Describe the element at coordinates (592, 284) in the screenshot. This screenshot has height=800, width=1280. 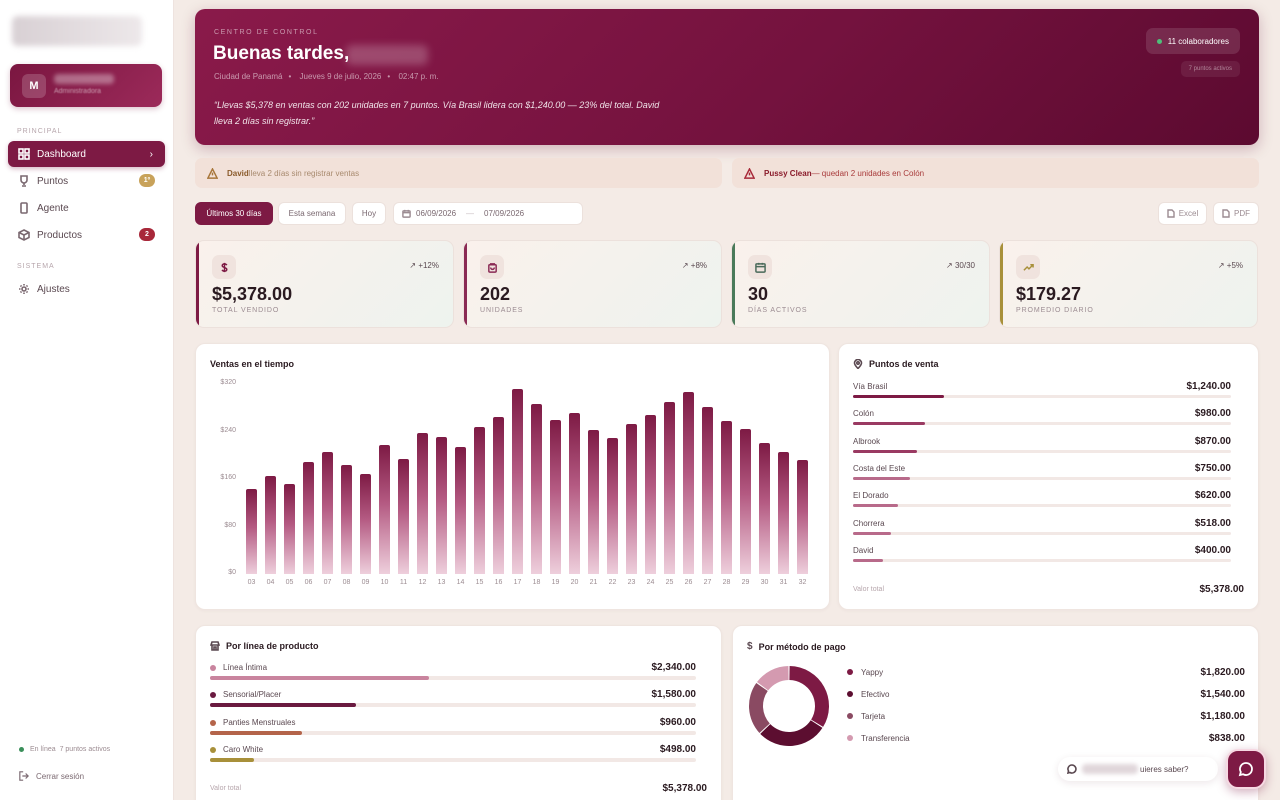
I see `kpi-units: ↗ +8% 202 UNIDADES` at that location.